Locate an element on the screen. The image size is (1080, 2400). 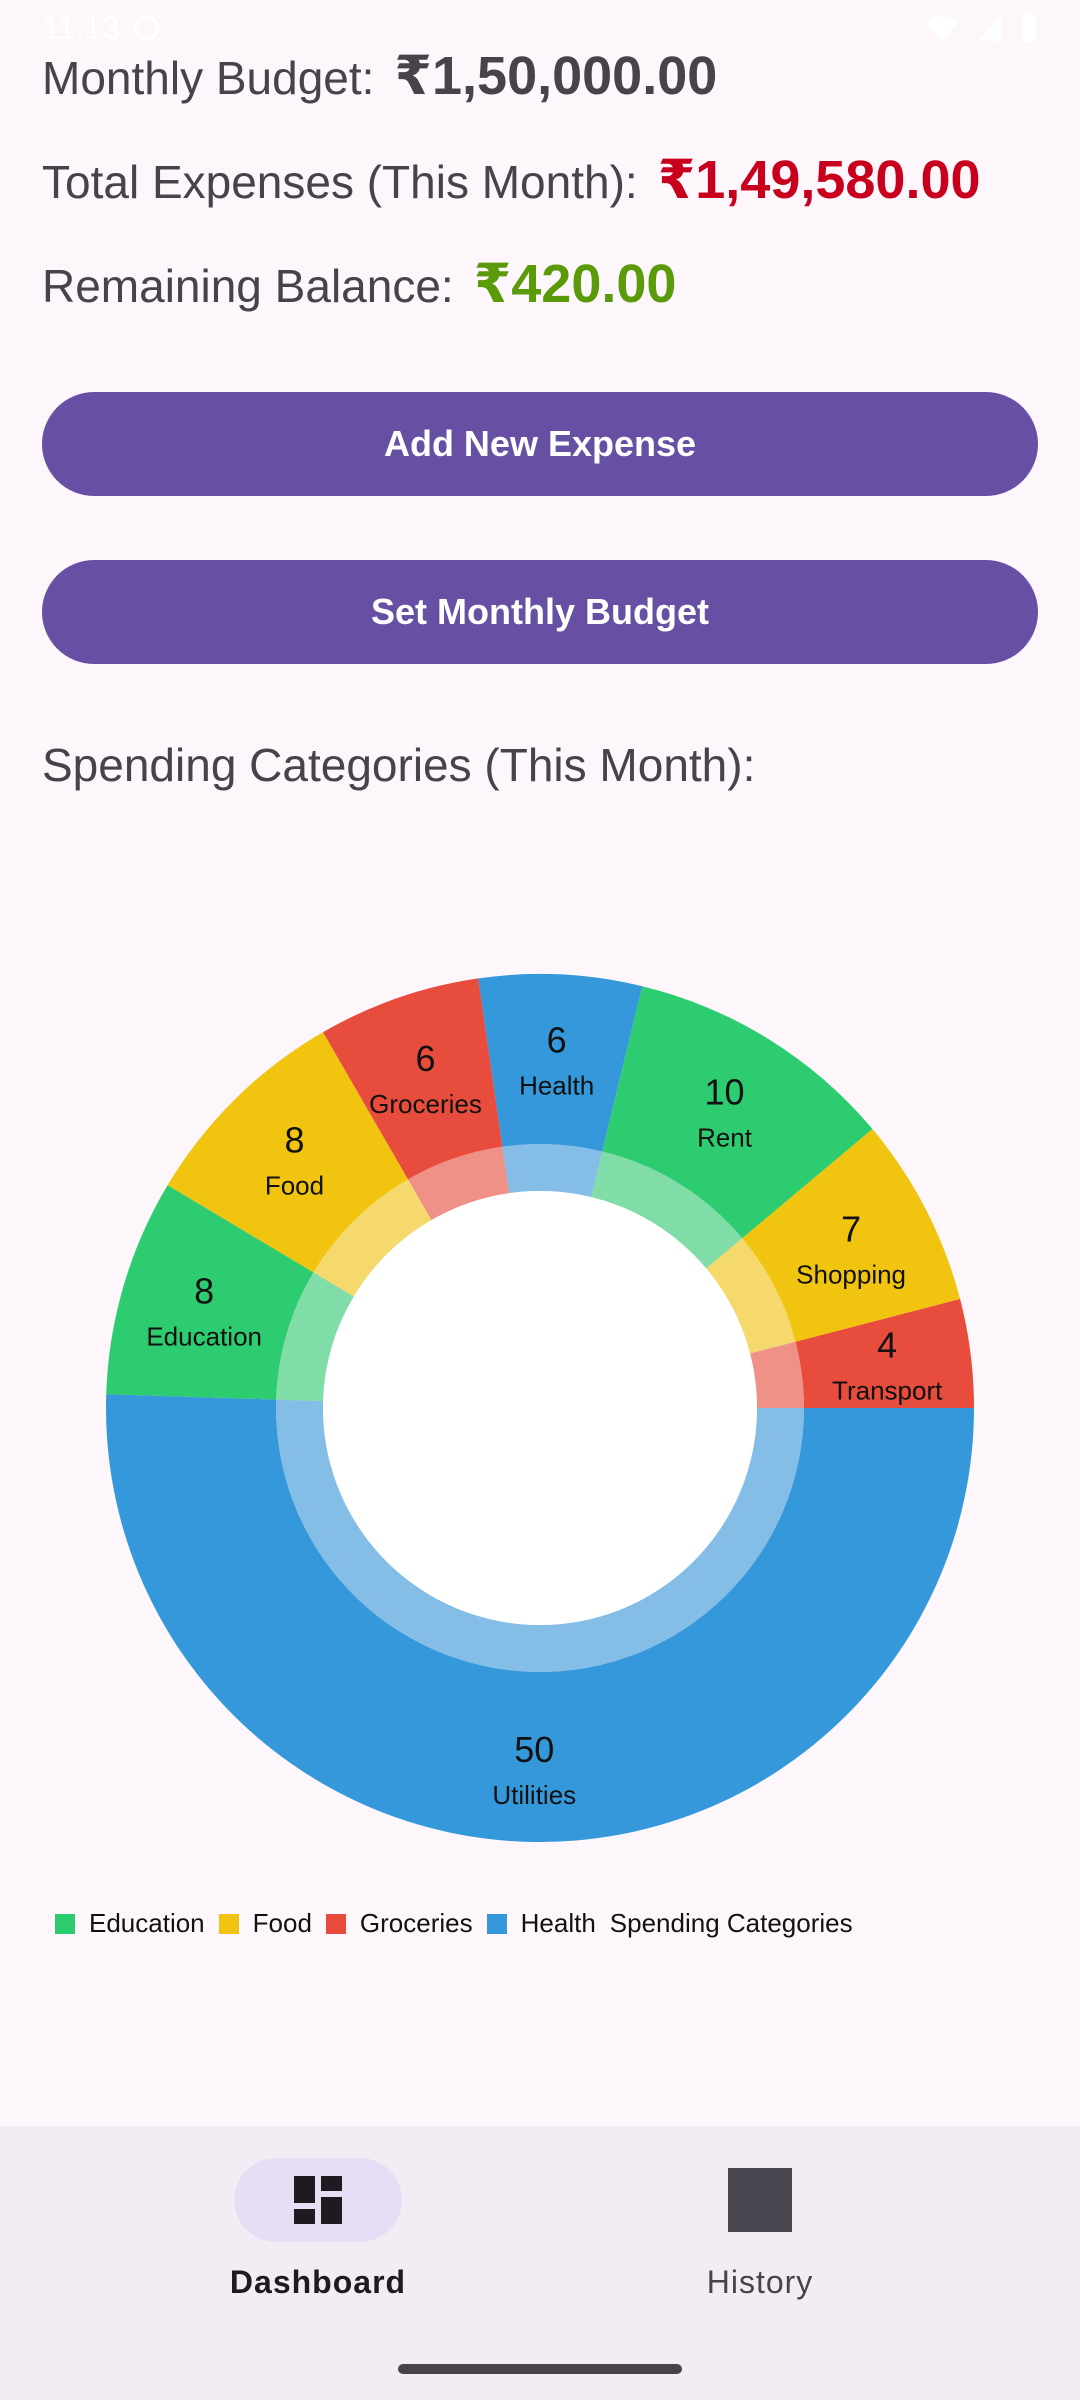
slice-label-transport: Transport is located at coordinates (887, 1391).